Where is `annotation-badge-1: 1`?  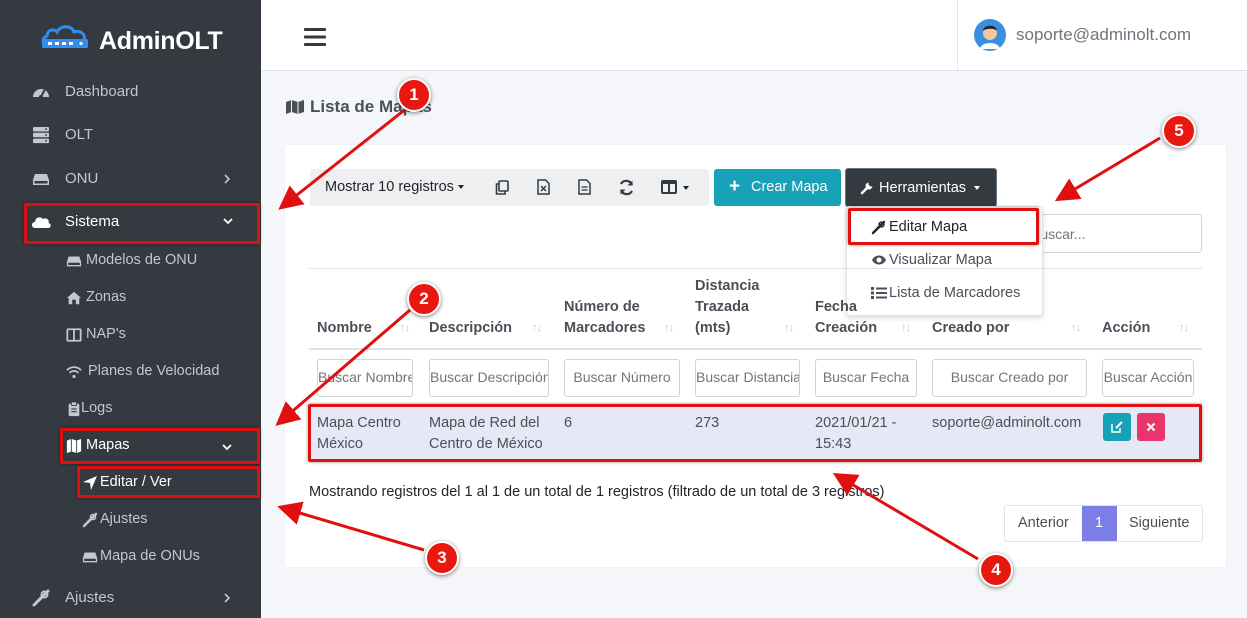
annotation-badge-1: 1 is located at coordinates (414, 95).